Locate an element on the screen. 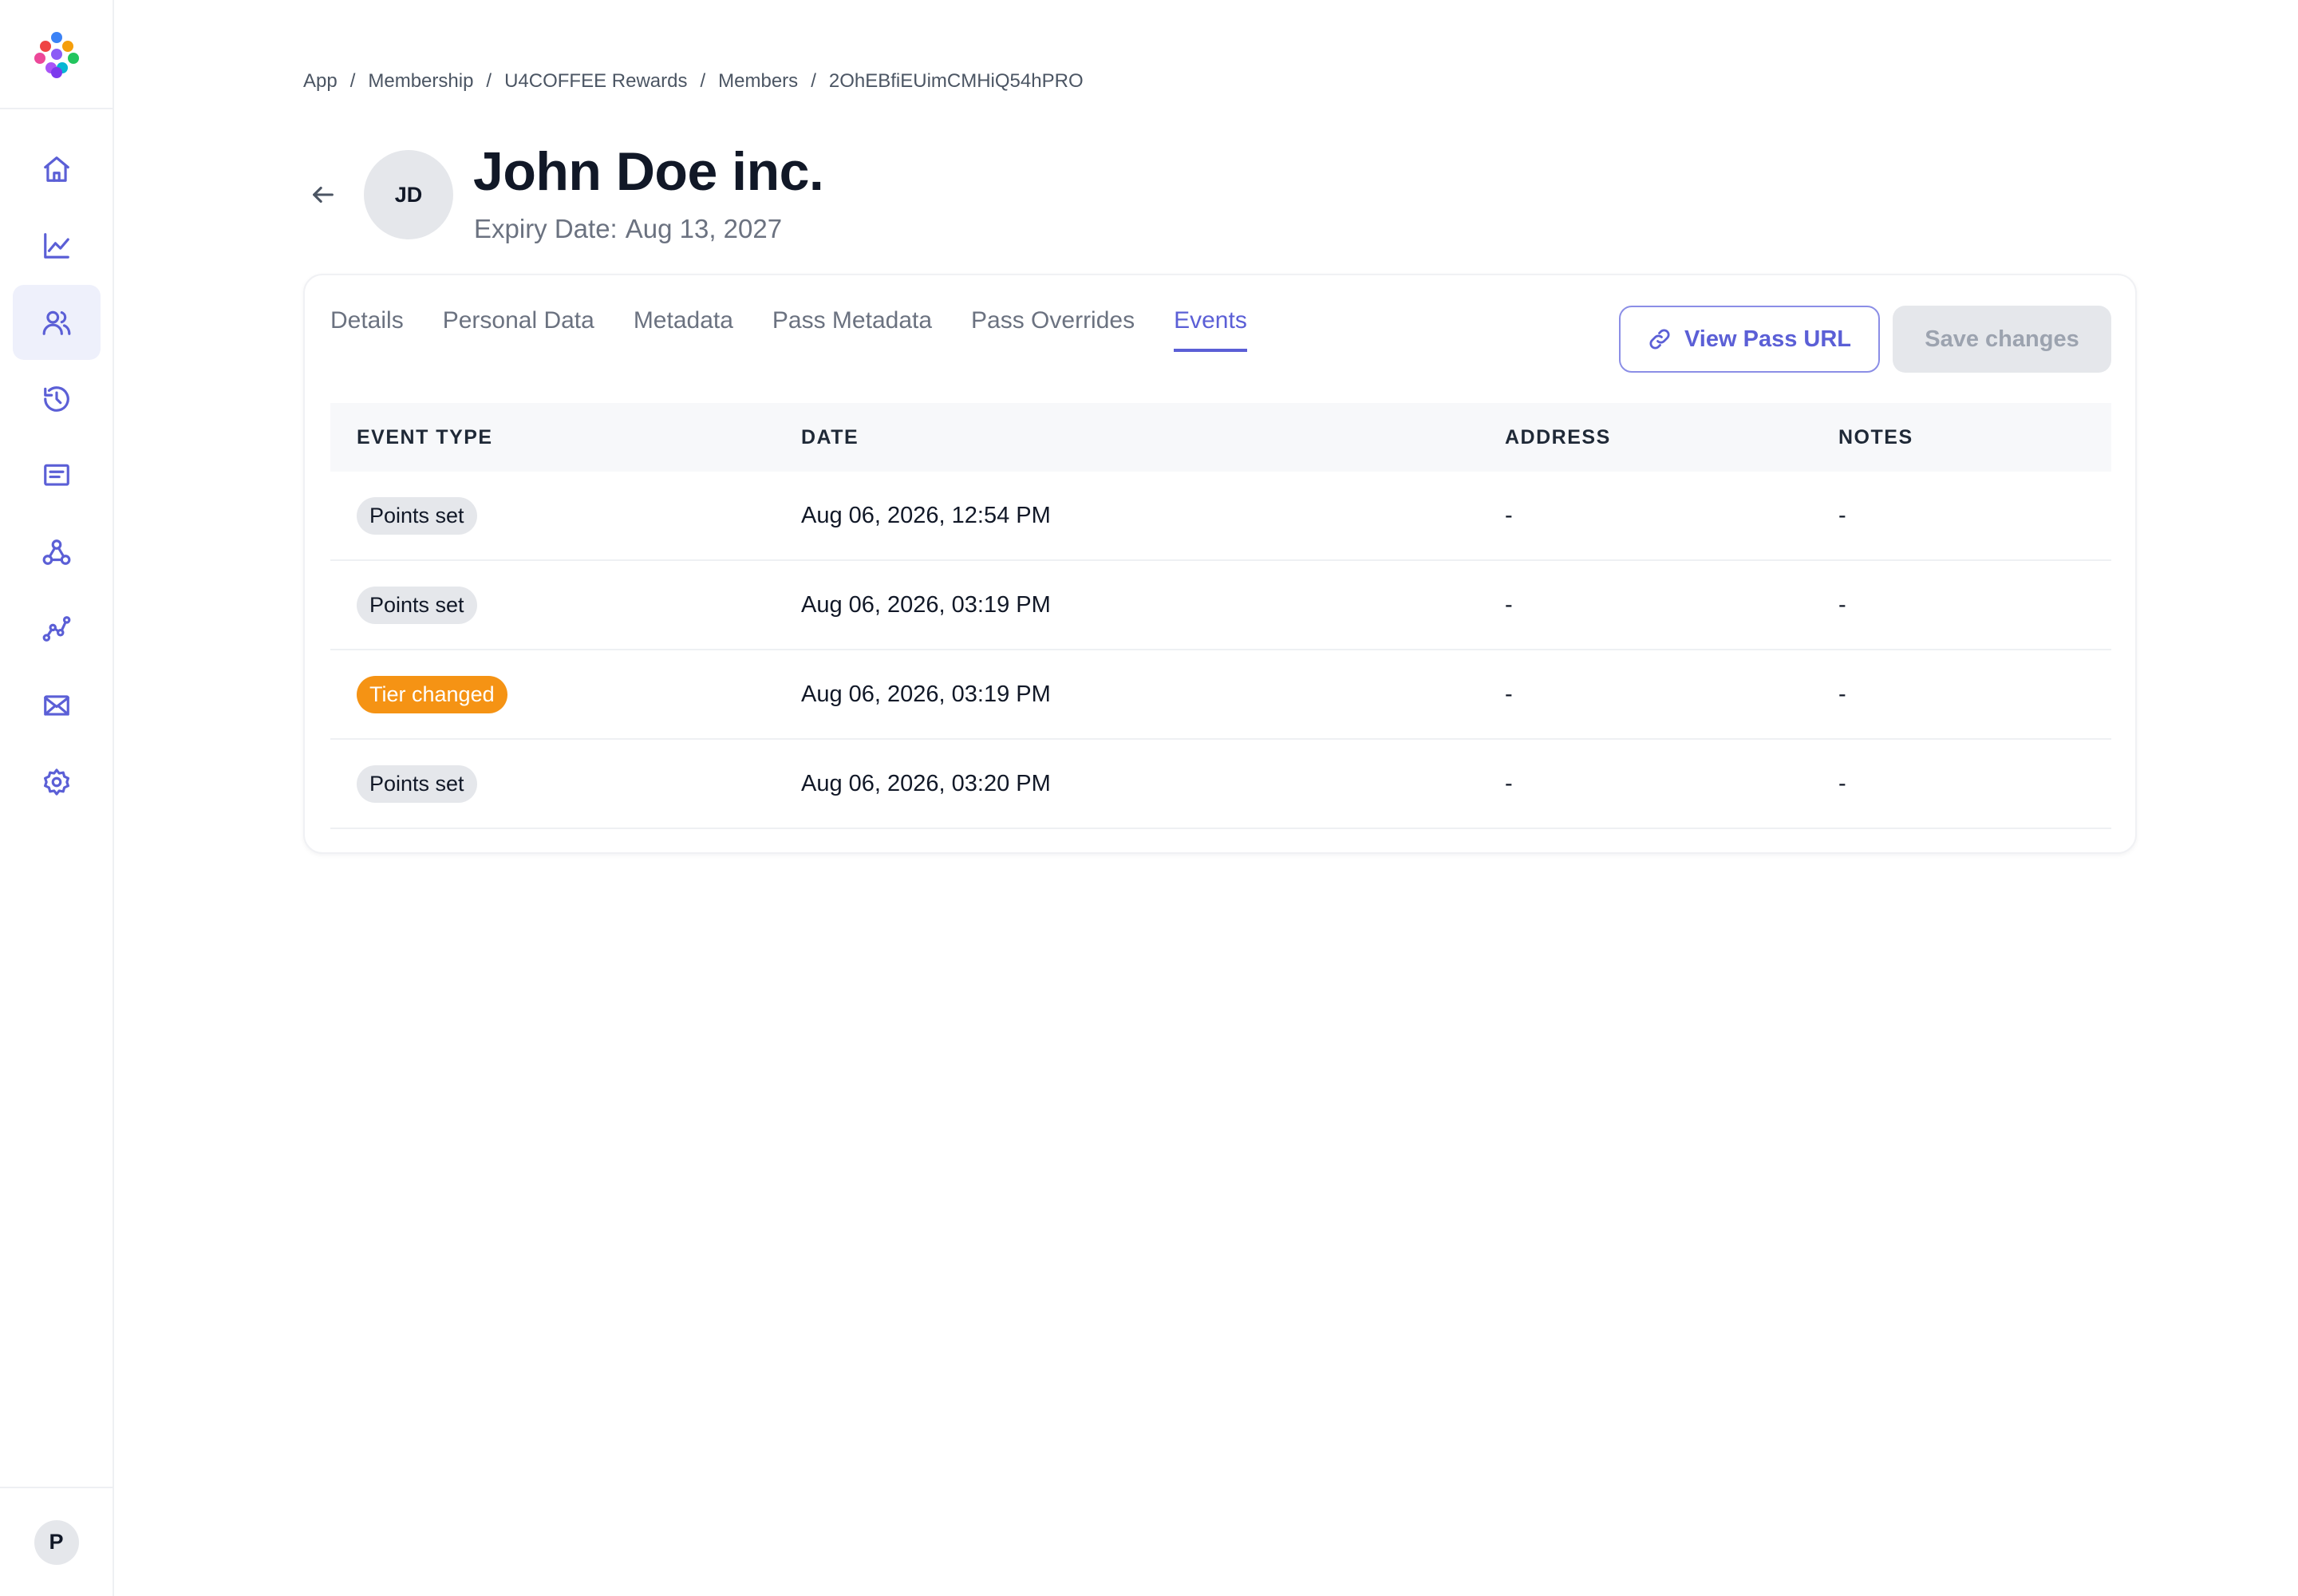 This screenshot has height=1596, width=2298. sidebar-item-webhooks is located at coordinates (57, 552).